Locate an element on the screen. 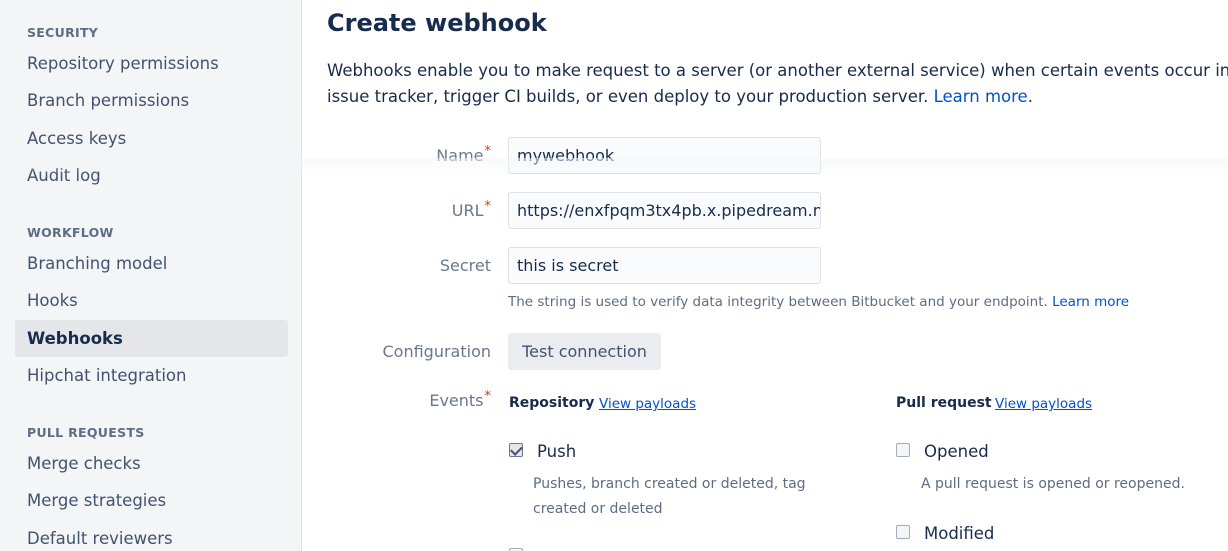 The image size is (1228, 551). sidebar-item-branching-model: Branching model is located at coordinates (151, 263).